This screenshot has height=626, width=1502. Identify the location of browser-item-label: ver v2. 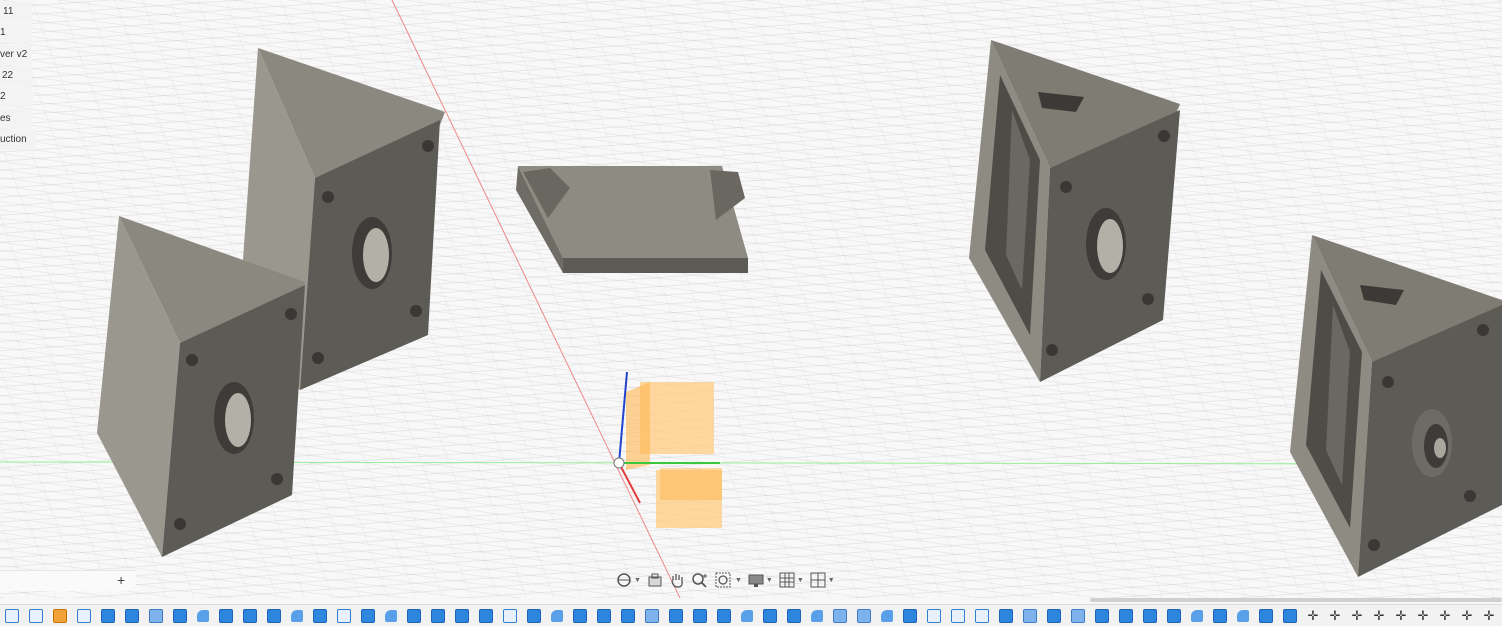
(14, 54).